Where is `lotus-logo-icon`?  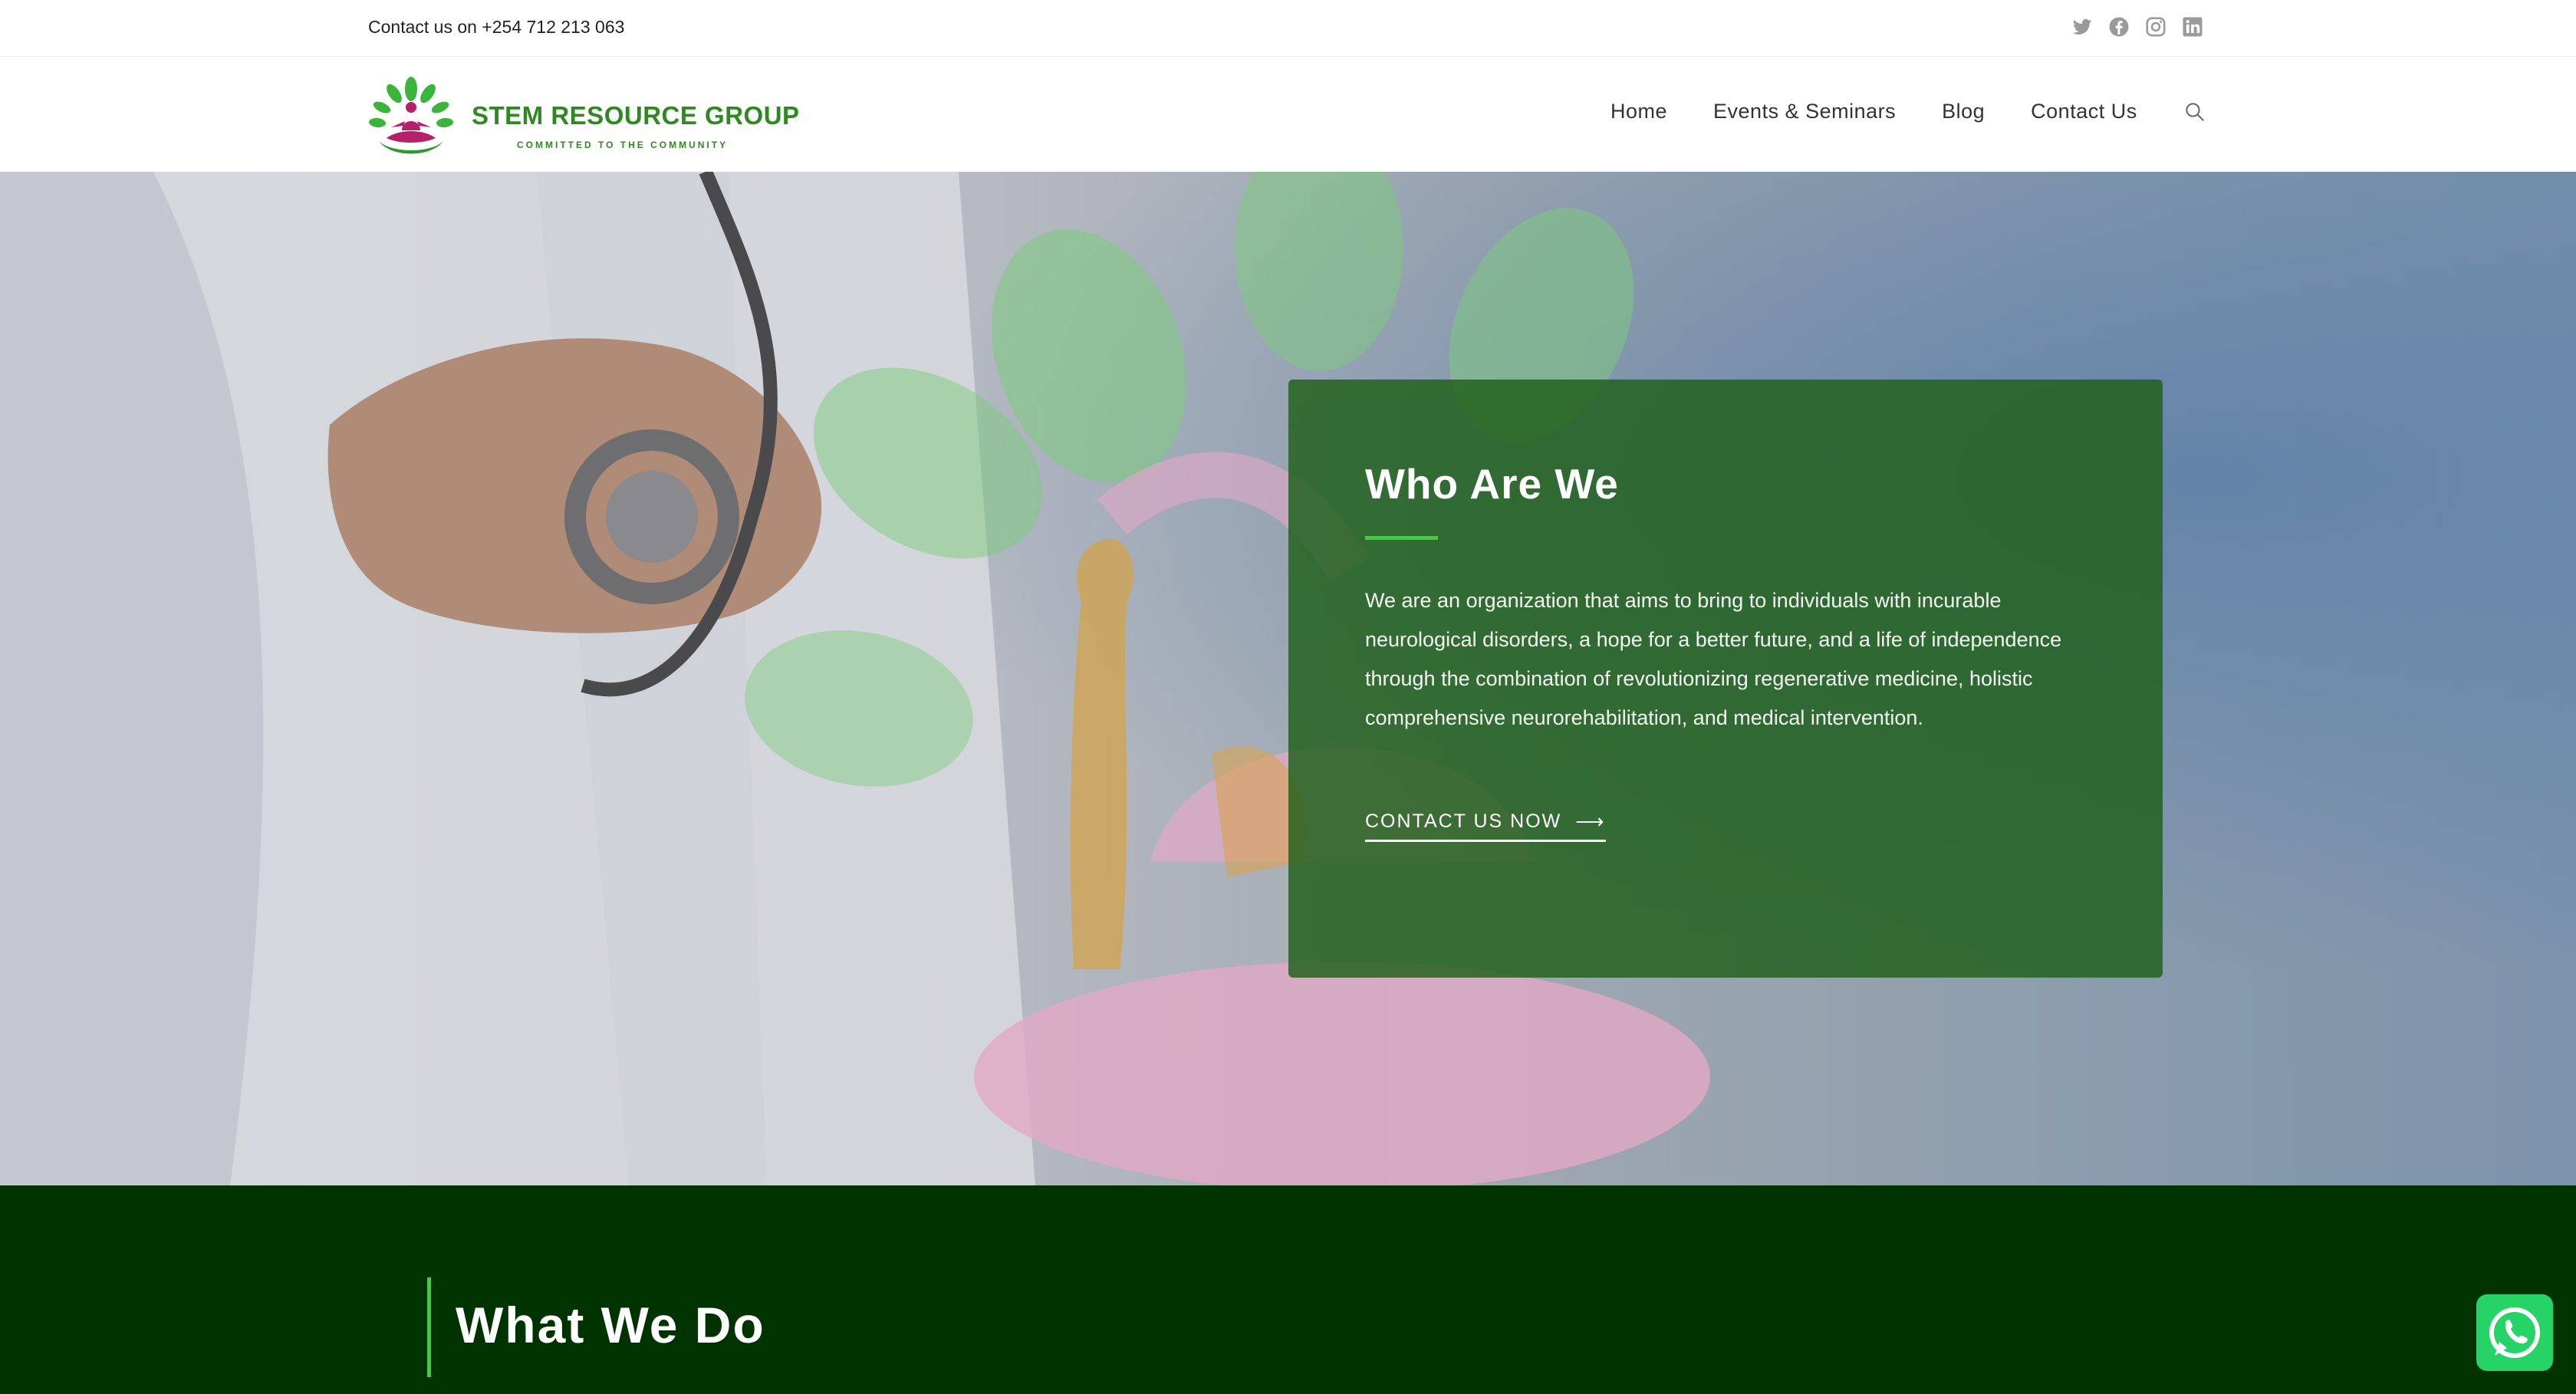 lotus-logo-icon is located at coordinates (411, 115).